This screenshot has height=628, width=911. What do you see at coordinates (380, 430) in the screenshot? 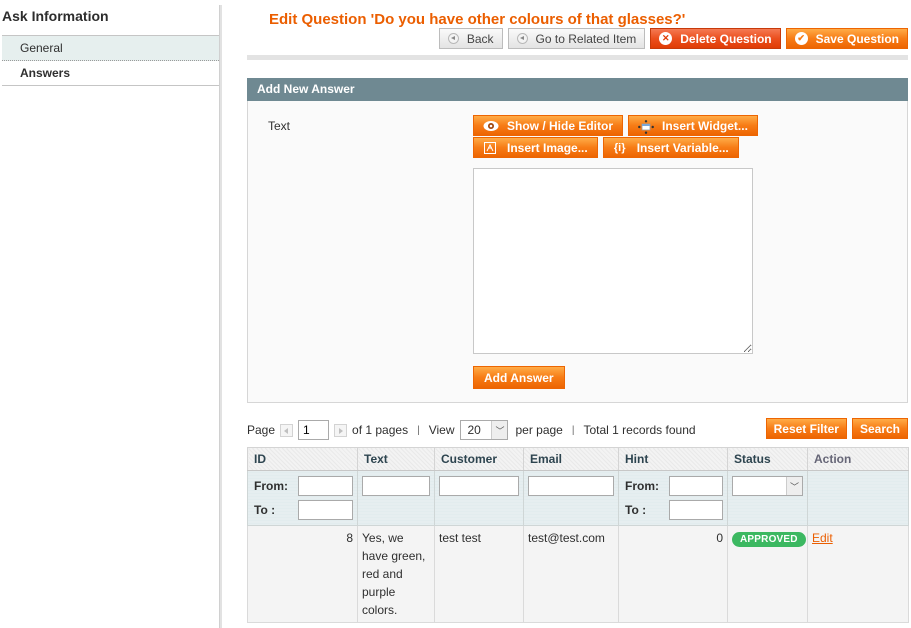
I see `page-count: of 1 pages` at bounding box center [380, 430].